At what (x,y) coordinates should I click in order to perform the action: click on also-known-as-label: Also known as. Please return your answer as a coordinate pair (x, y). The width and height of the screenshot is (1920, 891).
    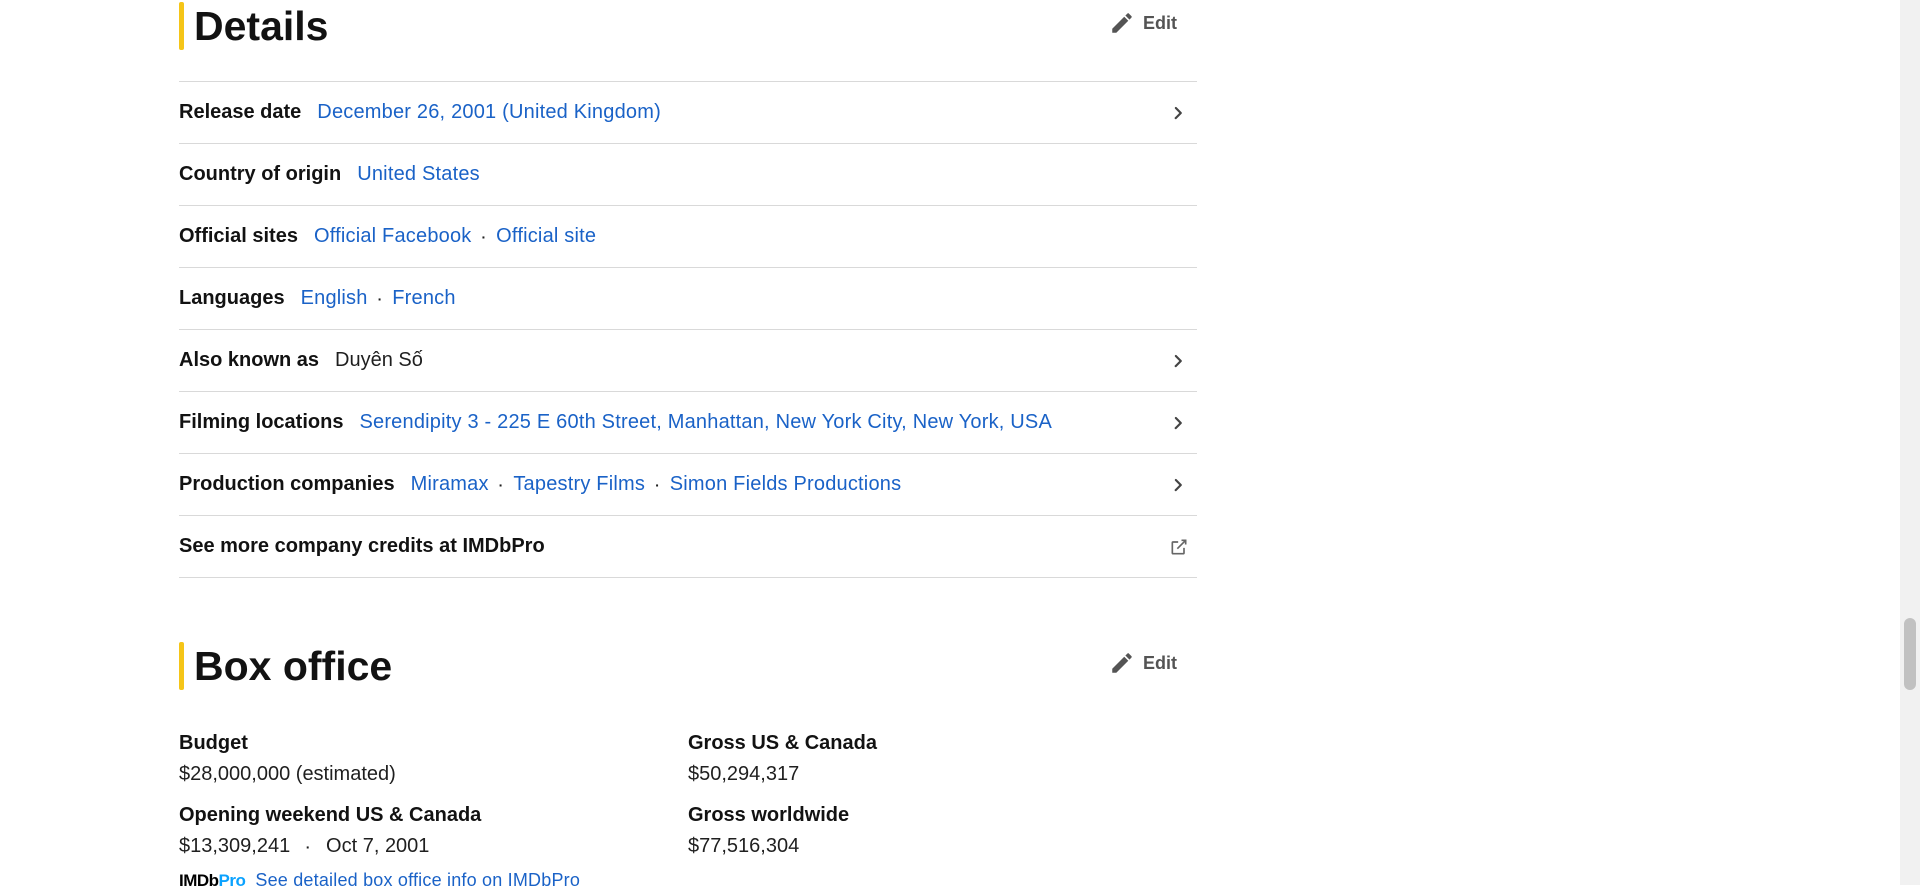
    Looking at the image, I should click on (249, 360).